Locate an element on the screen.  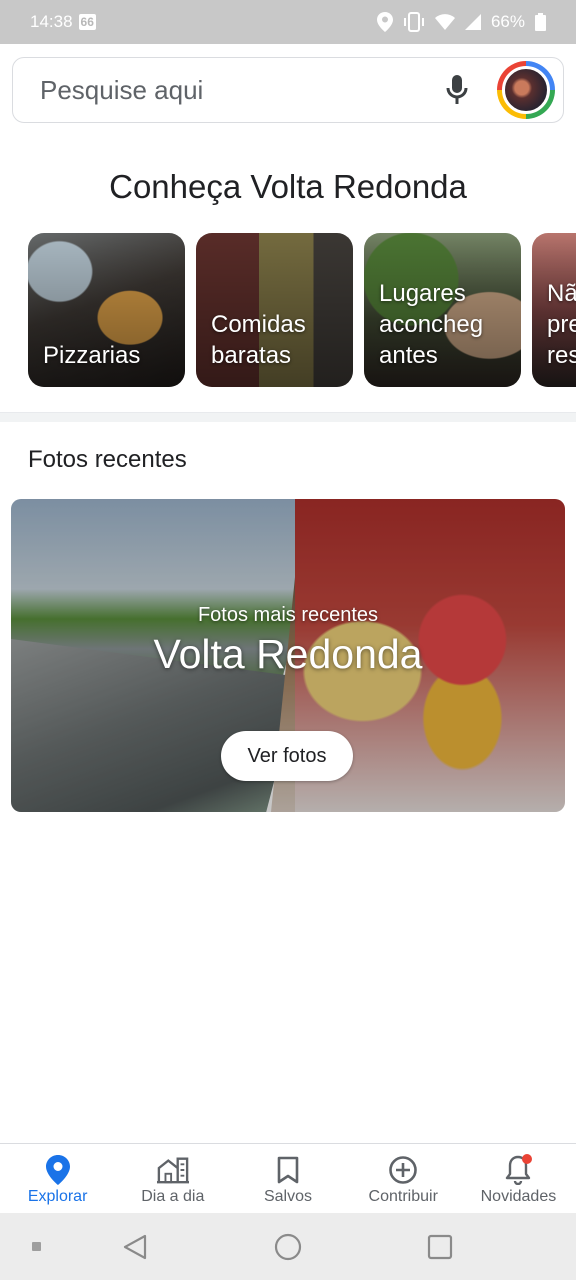
location-status-icon is located at coordinates (384, 22).